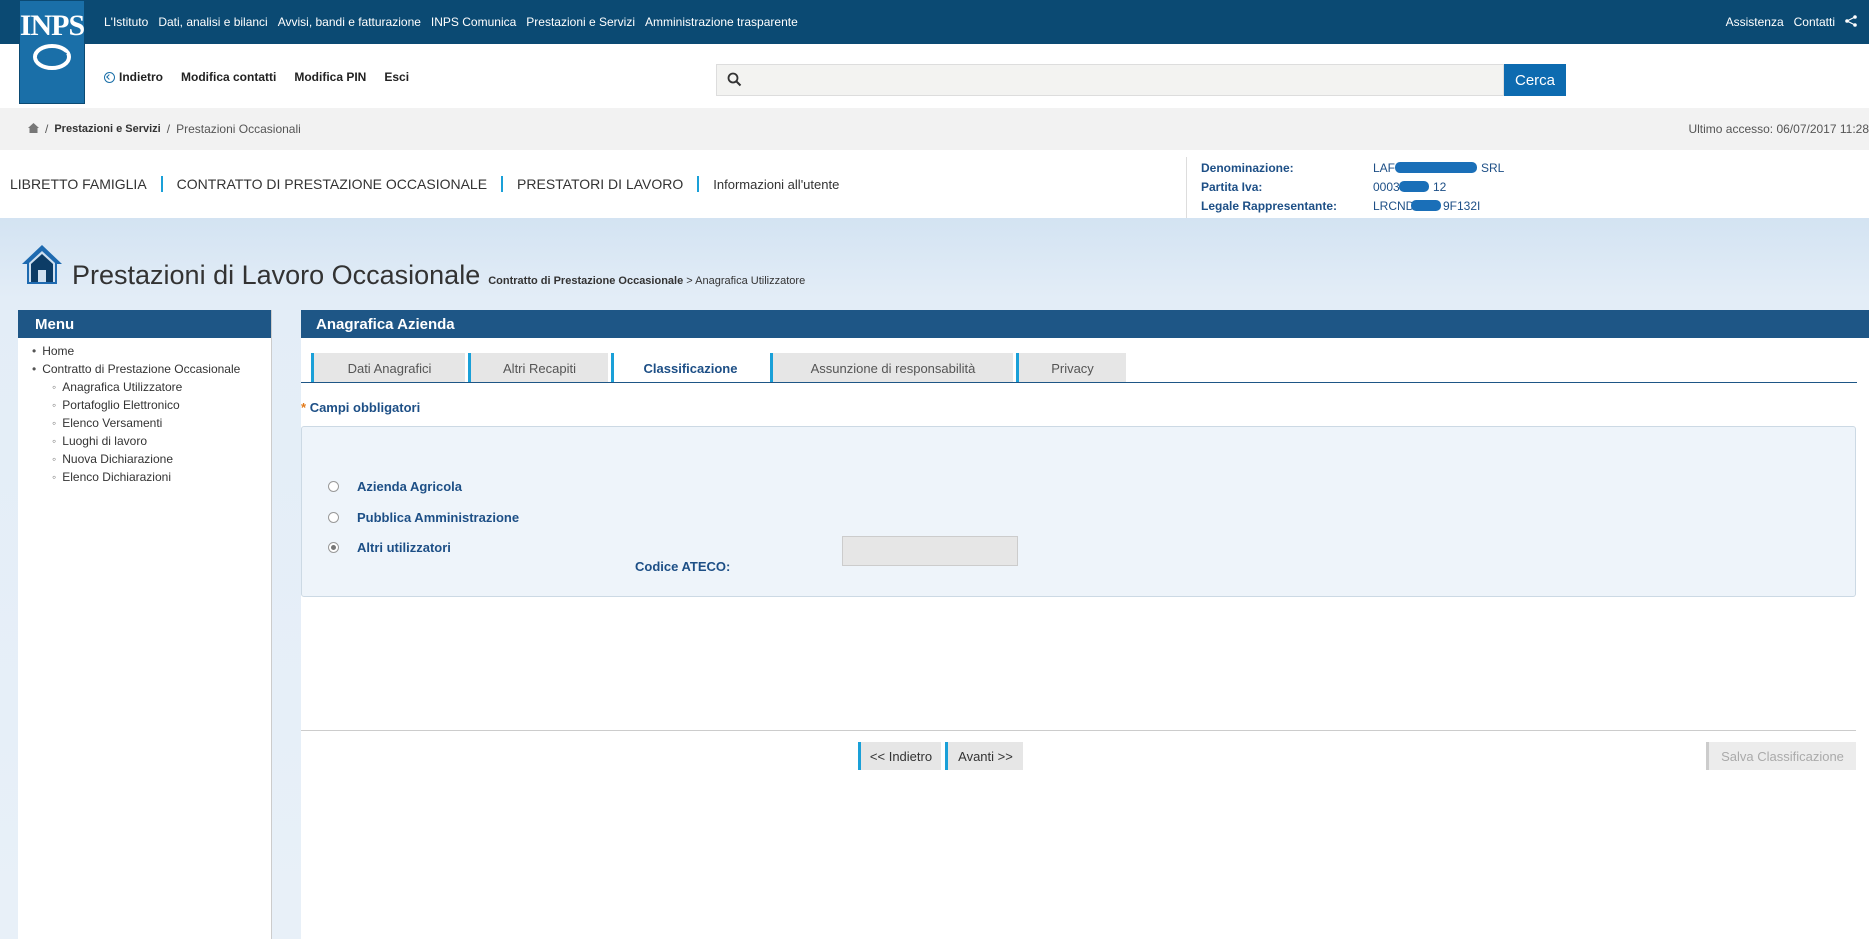 The image size is (1869, 939). What do you see at coordinates (52, 25) in the screenshot?
I see `logo-text: INPS` at bounding box center [52, 25].